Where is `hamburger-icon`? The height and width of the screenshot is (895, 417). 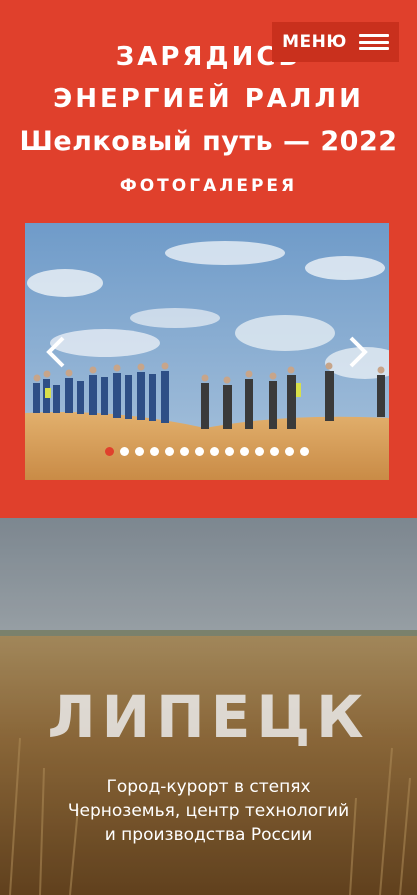 hamburger-icon is located at coordinates (373, 42).